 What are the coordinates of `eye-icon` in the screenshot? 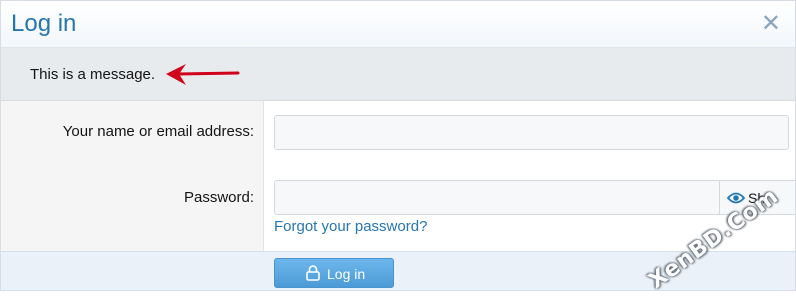 It's located at (736, 198).